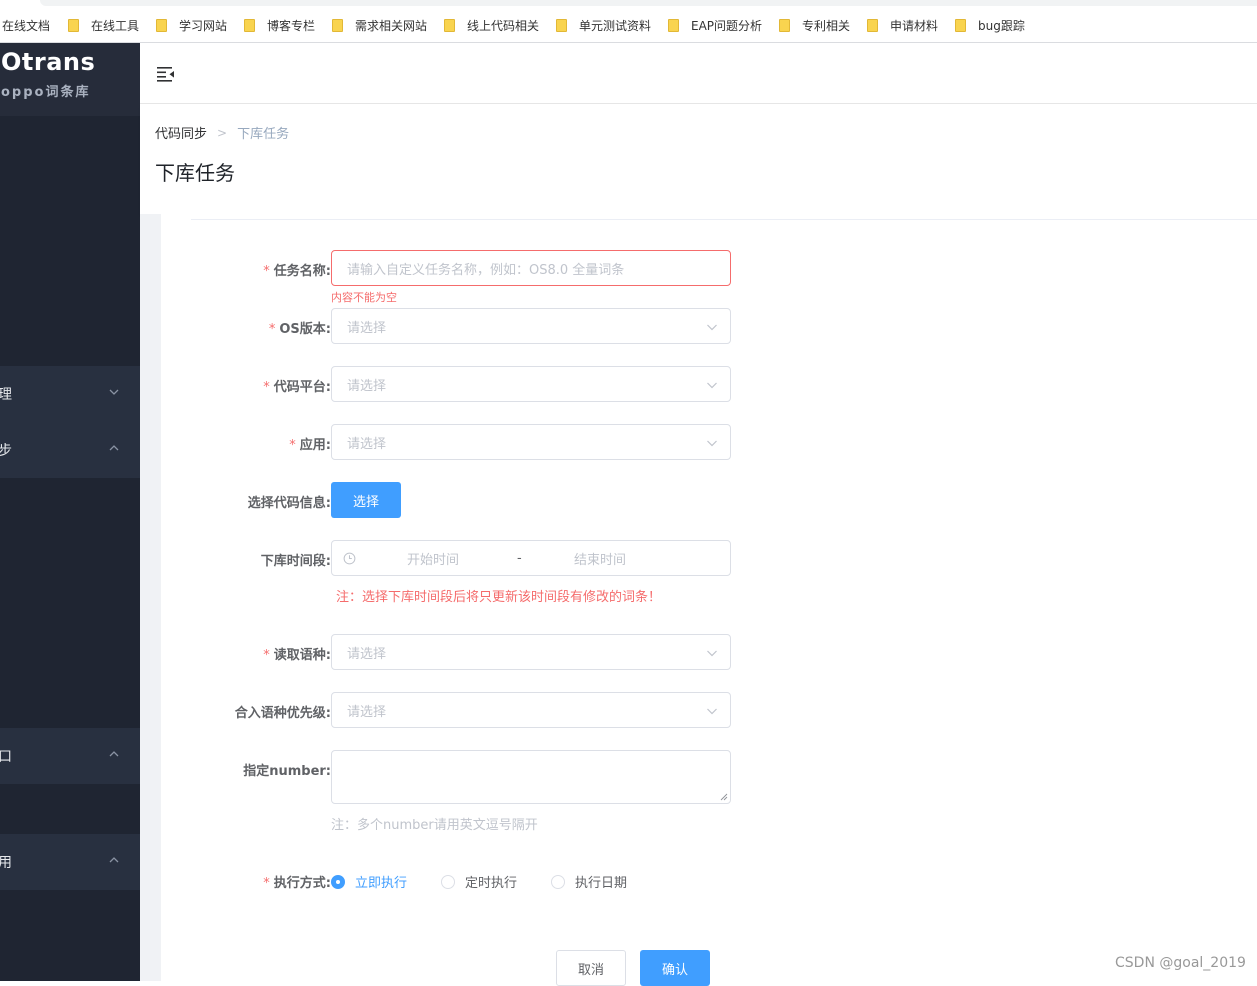 The height and width of the screenshot is (986, 1257). Describe the element at coordinates (70, 450) in the screenshot. I see `sidebar-menu-item: 步` at that location.